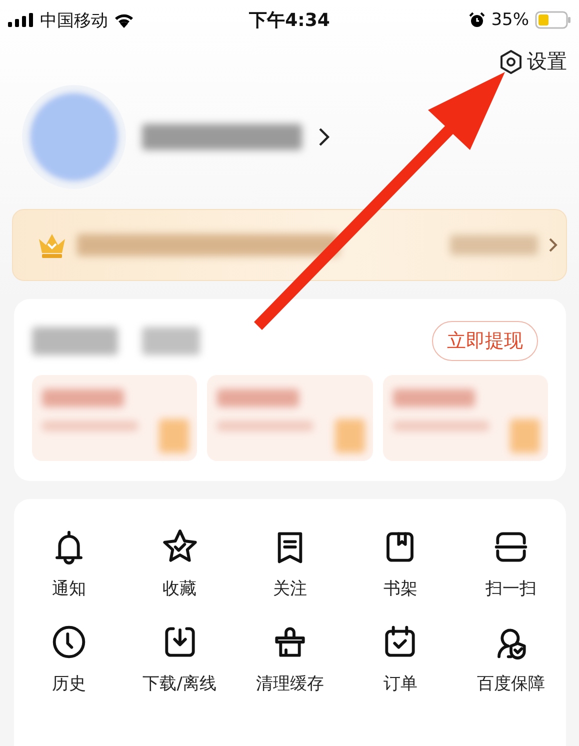 This screenshot has height=746, width=579. What do you see at coordinates (400, 658) in the screenshot?
I see `shortcut-item: 订单` at bounding box center [400, 658].